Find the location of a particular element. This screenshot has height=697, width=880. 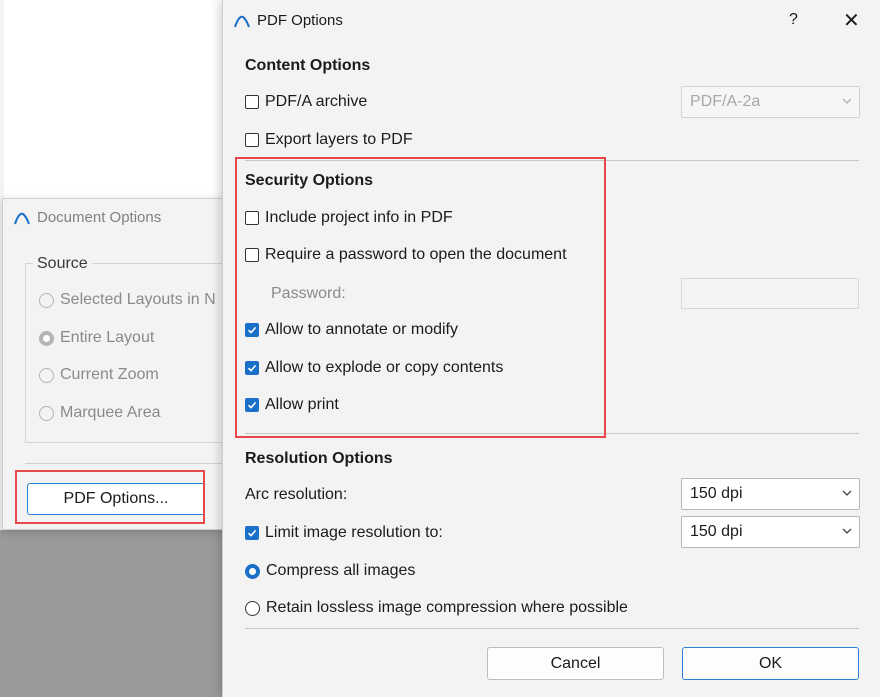

radio-label: Marquee Area is located at coordinates (110, 412).